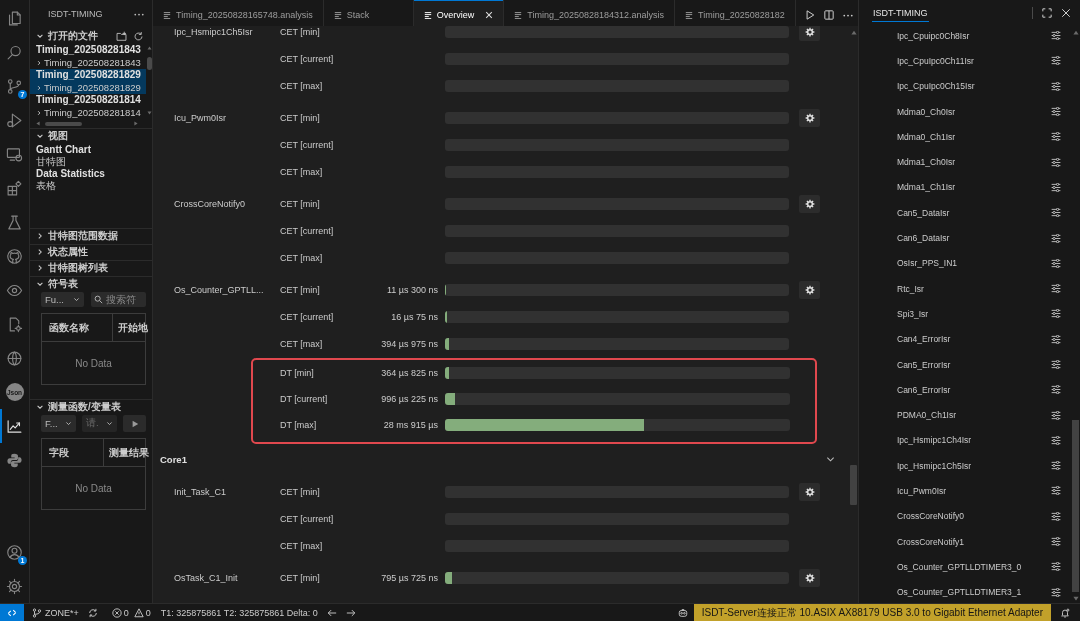 The width and height of the screenshot is (1080, 621). Describe the element at coordinates (1065, 612) in the screenshot. I see `bell-icon` at that location.